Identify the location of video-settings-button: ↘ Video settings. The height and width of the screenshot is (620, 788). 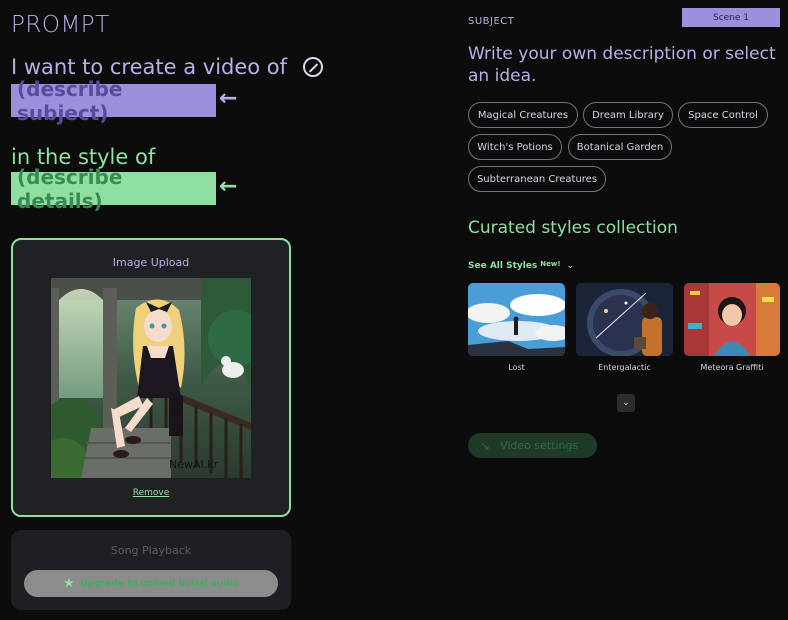
(532, 445).